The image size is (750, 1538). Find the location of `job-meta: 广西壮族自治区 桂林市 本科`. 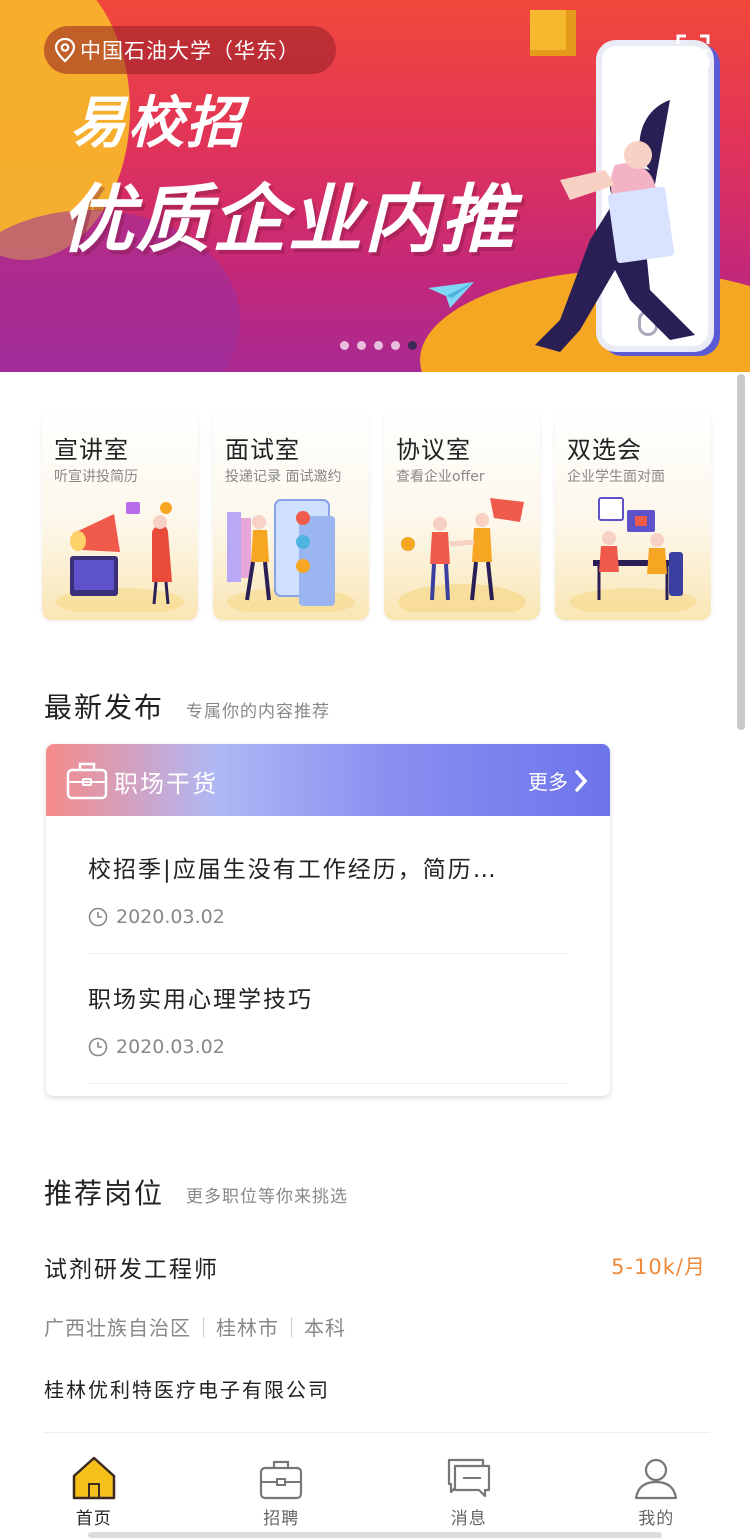

job-meta: 广西壮族自治区 桂林市 本科 is located at coordinates (195, 1326).